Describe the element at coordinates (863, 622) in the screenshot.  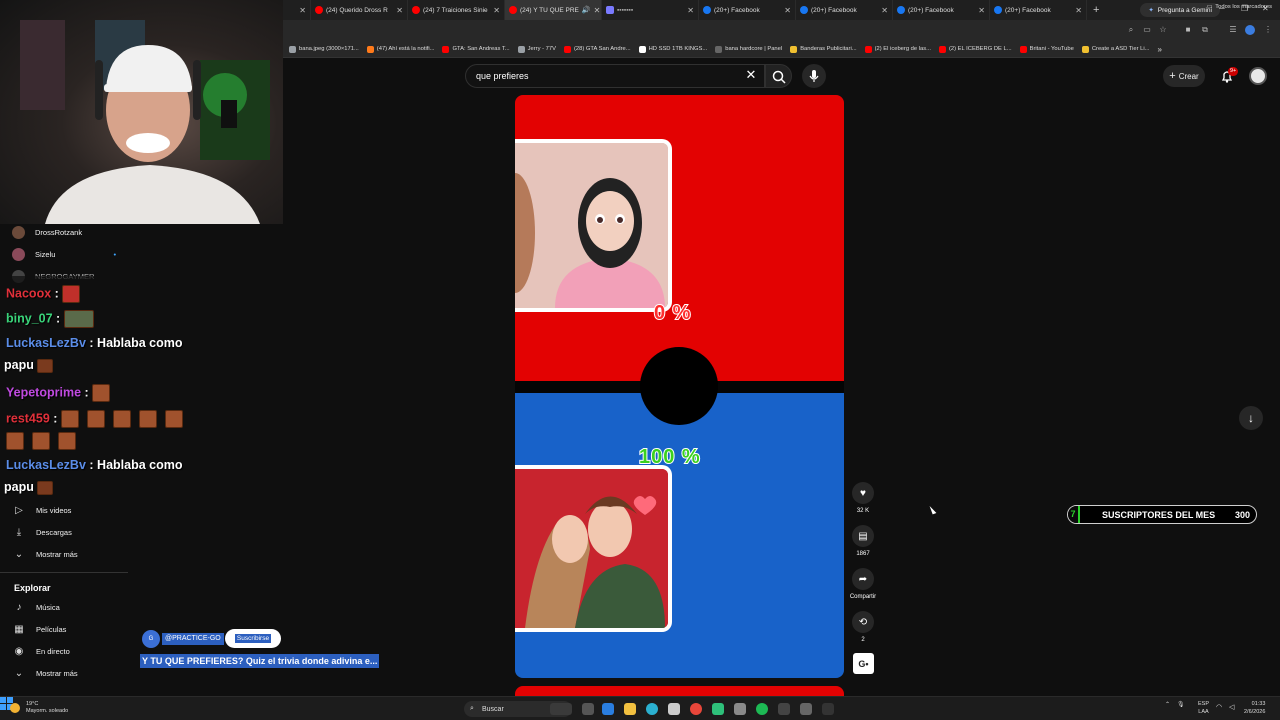
I see `remix-icon: ⟲` at that location.